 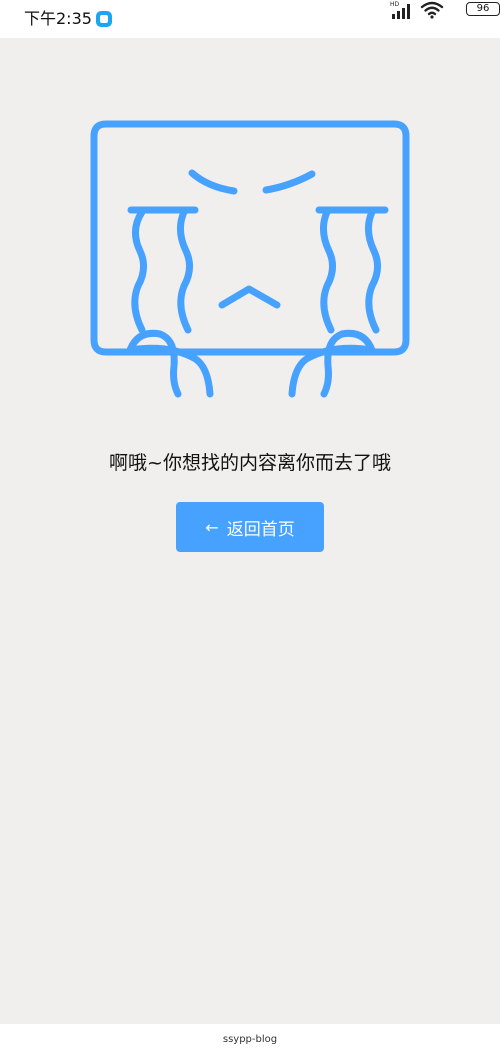 I want to click on status-bar: 下午2:35 HD 96, so click(x=250, y=19).